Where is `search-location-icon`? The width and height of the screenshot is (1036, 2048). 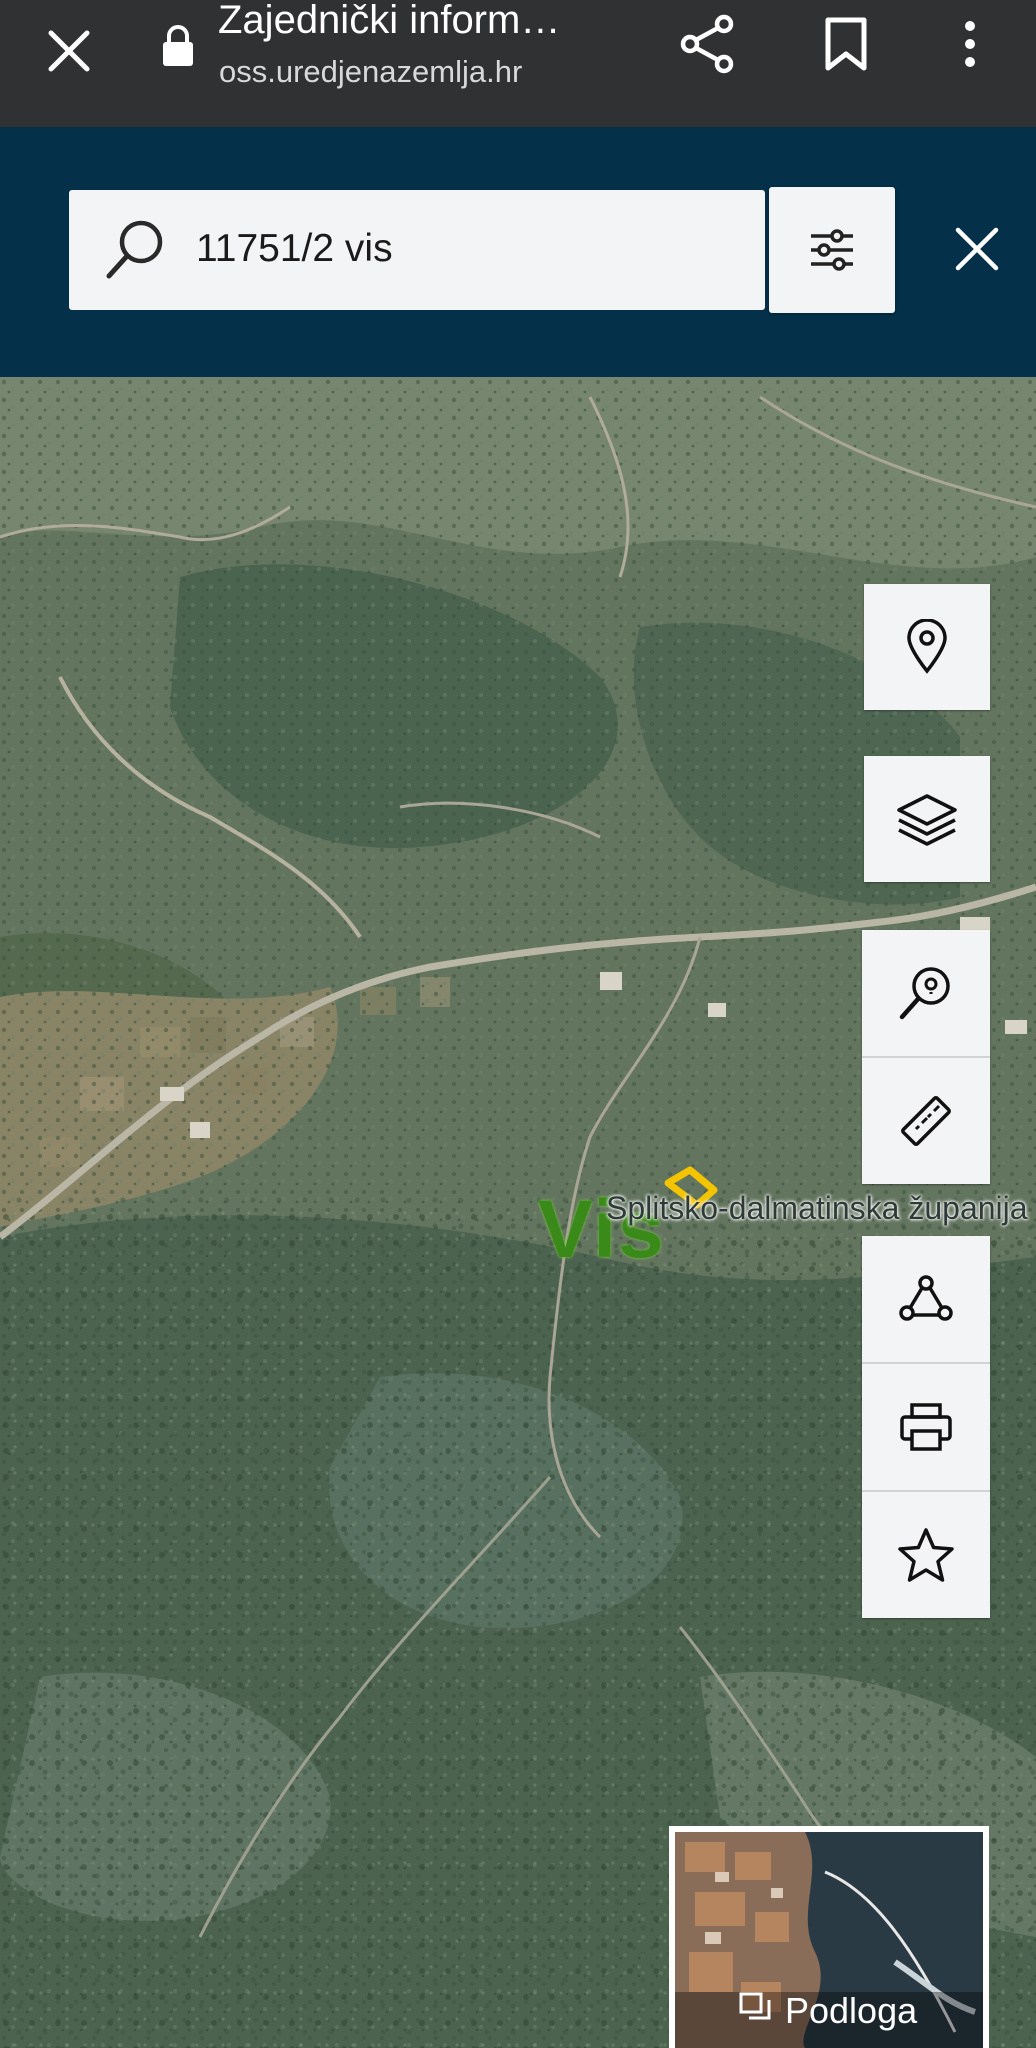
search-location-icon is located at coordinates (924, 993).